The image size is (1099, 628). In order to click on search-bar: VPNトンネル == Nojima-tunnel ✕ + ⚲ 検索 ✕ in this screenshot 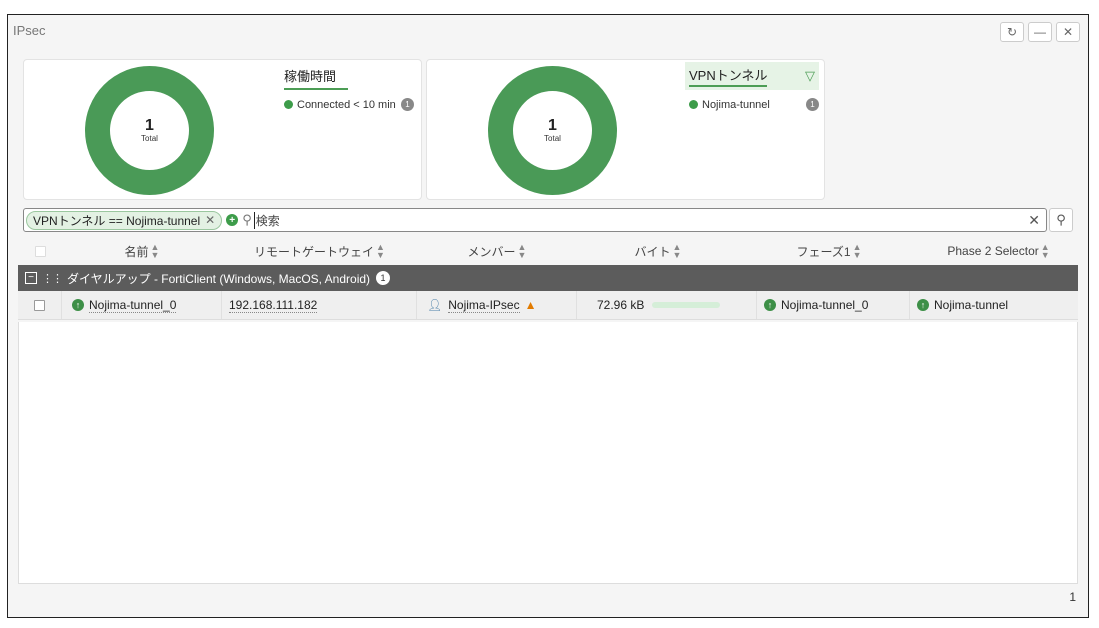, I will do `click(535, 220)`.